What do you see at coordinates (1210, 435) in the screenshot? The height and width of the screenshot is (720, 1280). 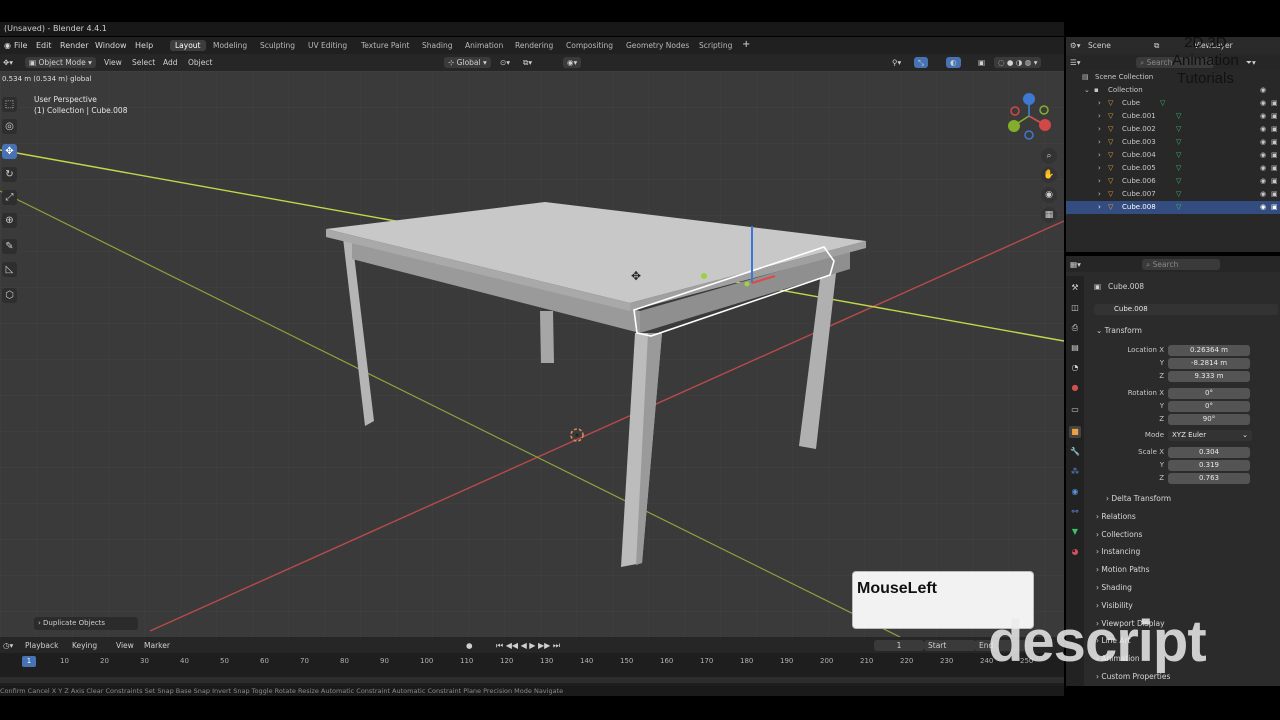 I see `rotation-mode-dropdown: XYZ Euler ⌄` at bounding box center [1210, 435].